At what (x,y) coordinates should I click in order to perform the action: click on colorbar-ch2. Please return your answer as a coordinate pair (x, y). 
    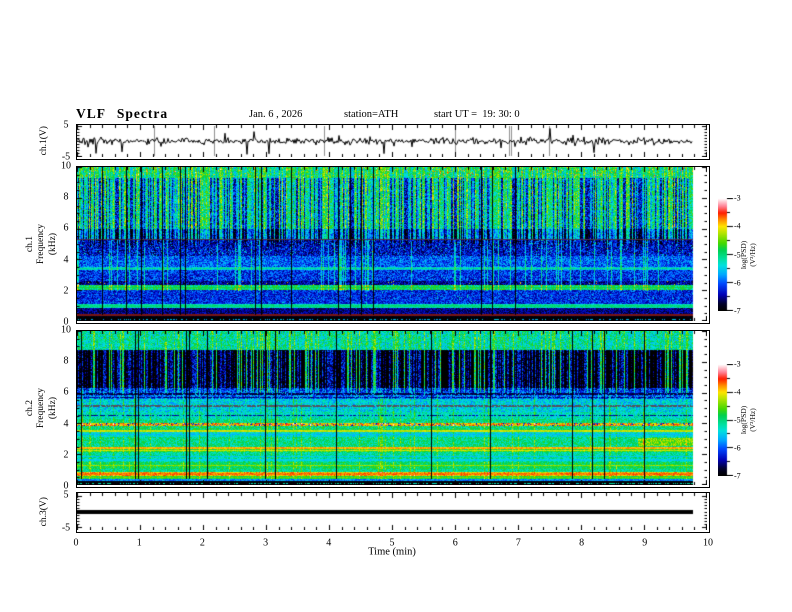
    Looking at the image, I should click on (726, 422).